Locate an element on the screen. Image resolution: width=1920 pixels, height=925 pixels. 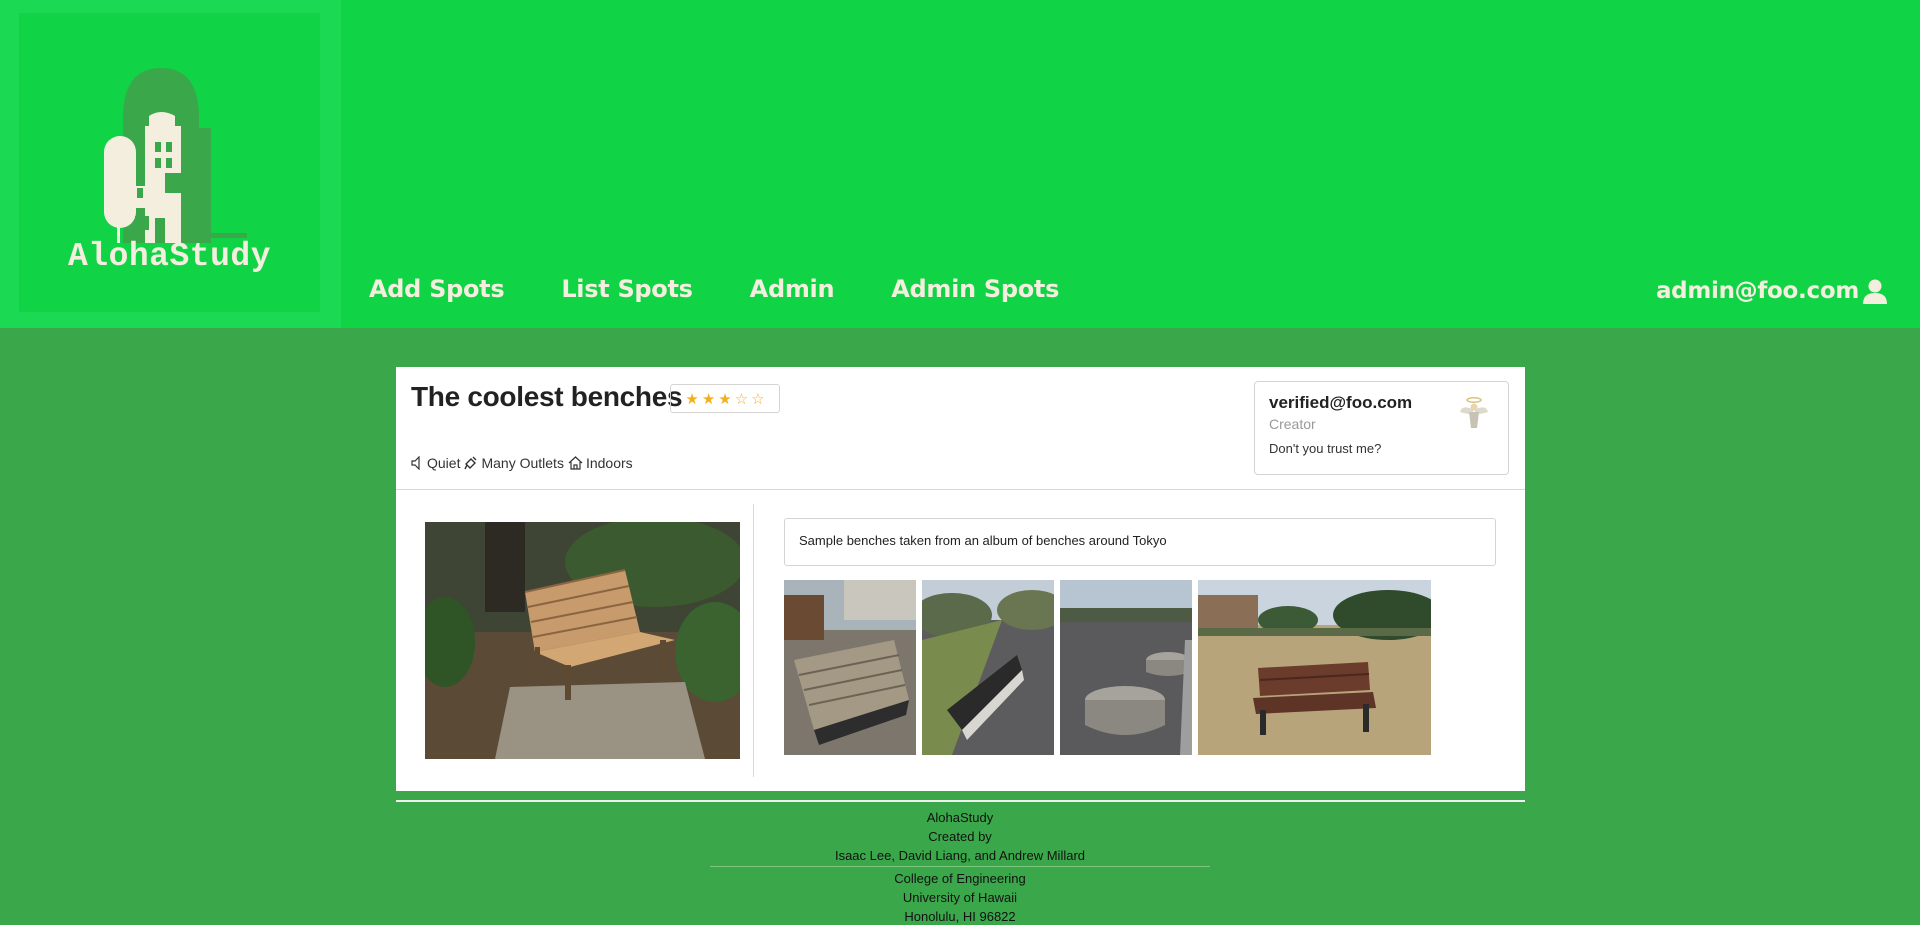
footer-university: University of Hawaii is located at coordinates (960, 897).